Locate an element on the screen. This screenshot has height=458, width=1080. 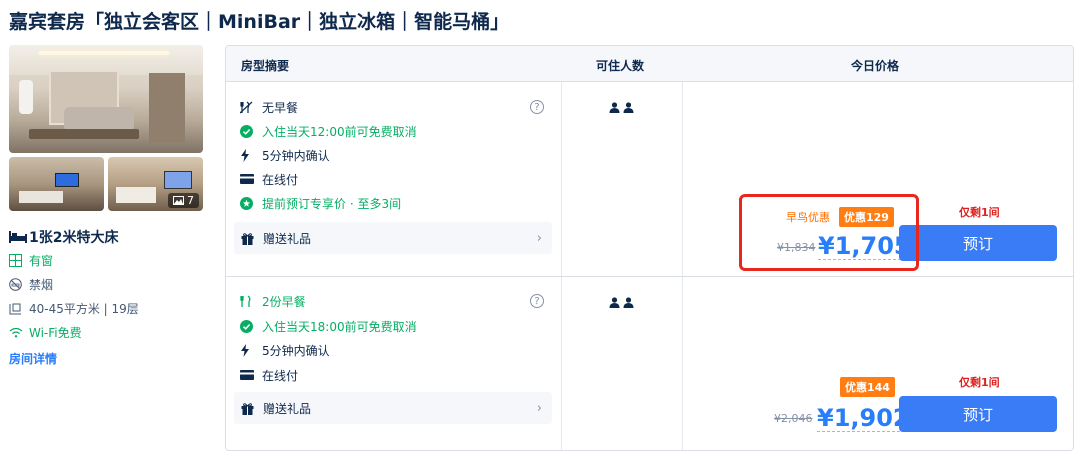
photo-count: 7 is located at coordinates (190, 200).